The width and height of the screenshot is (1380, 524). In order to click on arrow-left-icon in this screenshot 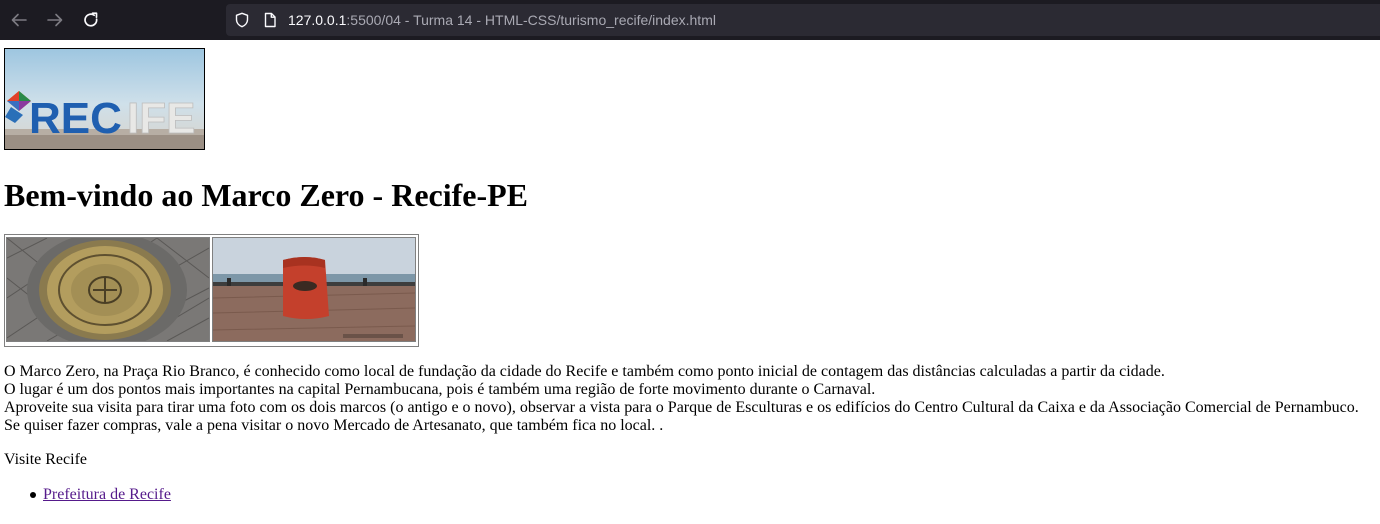, I will do `click(19, 20)`.